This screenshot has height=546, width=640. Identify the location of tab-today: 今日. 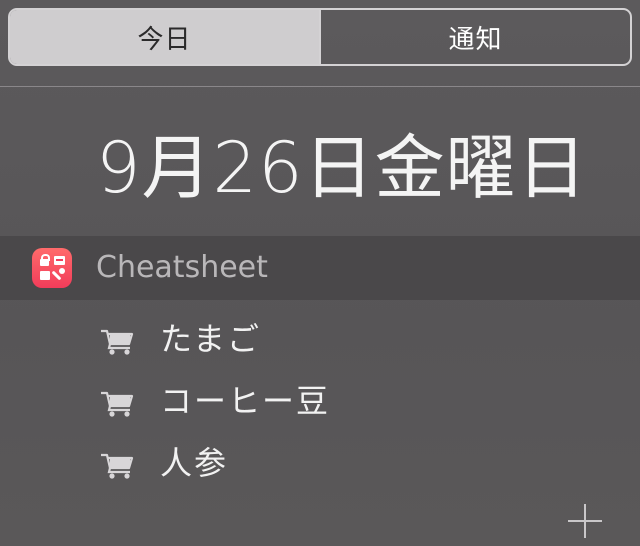
(164, 37).